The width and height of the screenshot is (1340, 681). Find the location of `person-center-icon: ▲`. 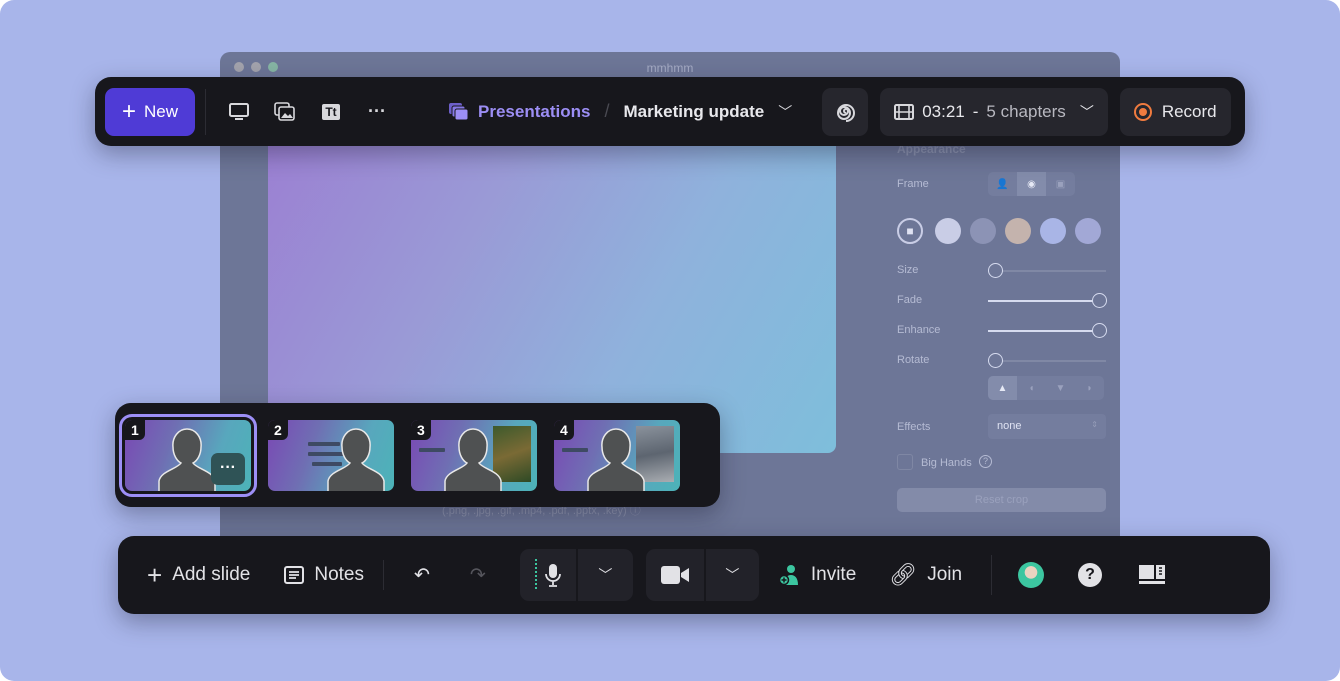

person-center-icon: ▲ is located at coordinates (1002, 388).